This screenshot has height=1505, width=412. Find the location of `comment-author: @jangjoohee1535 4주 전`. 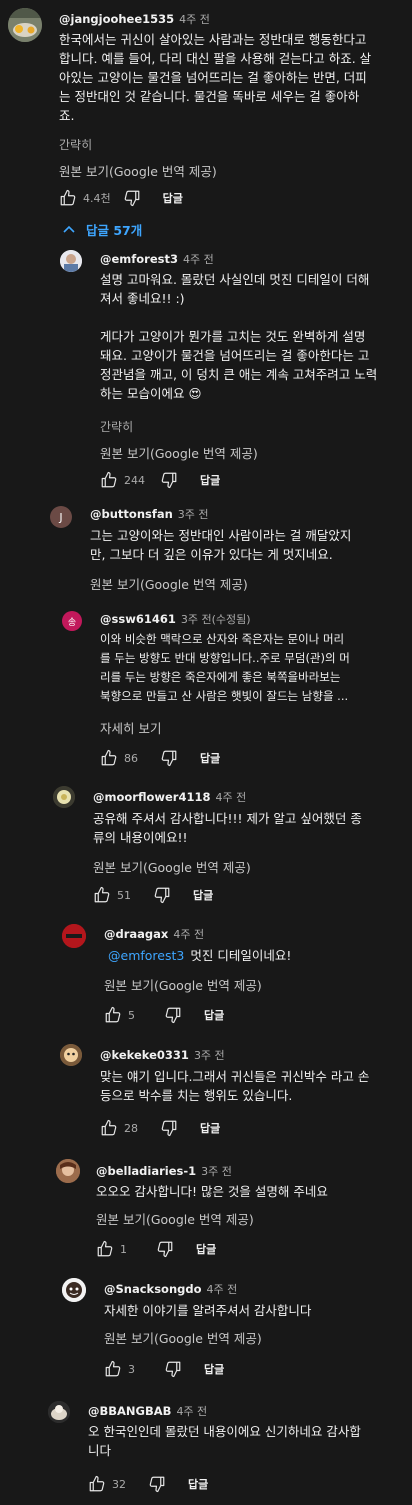

comment-author: @jangjoohee1535 4주 전 is located at coordinates (134, 19).